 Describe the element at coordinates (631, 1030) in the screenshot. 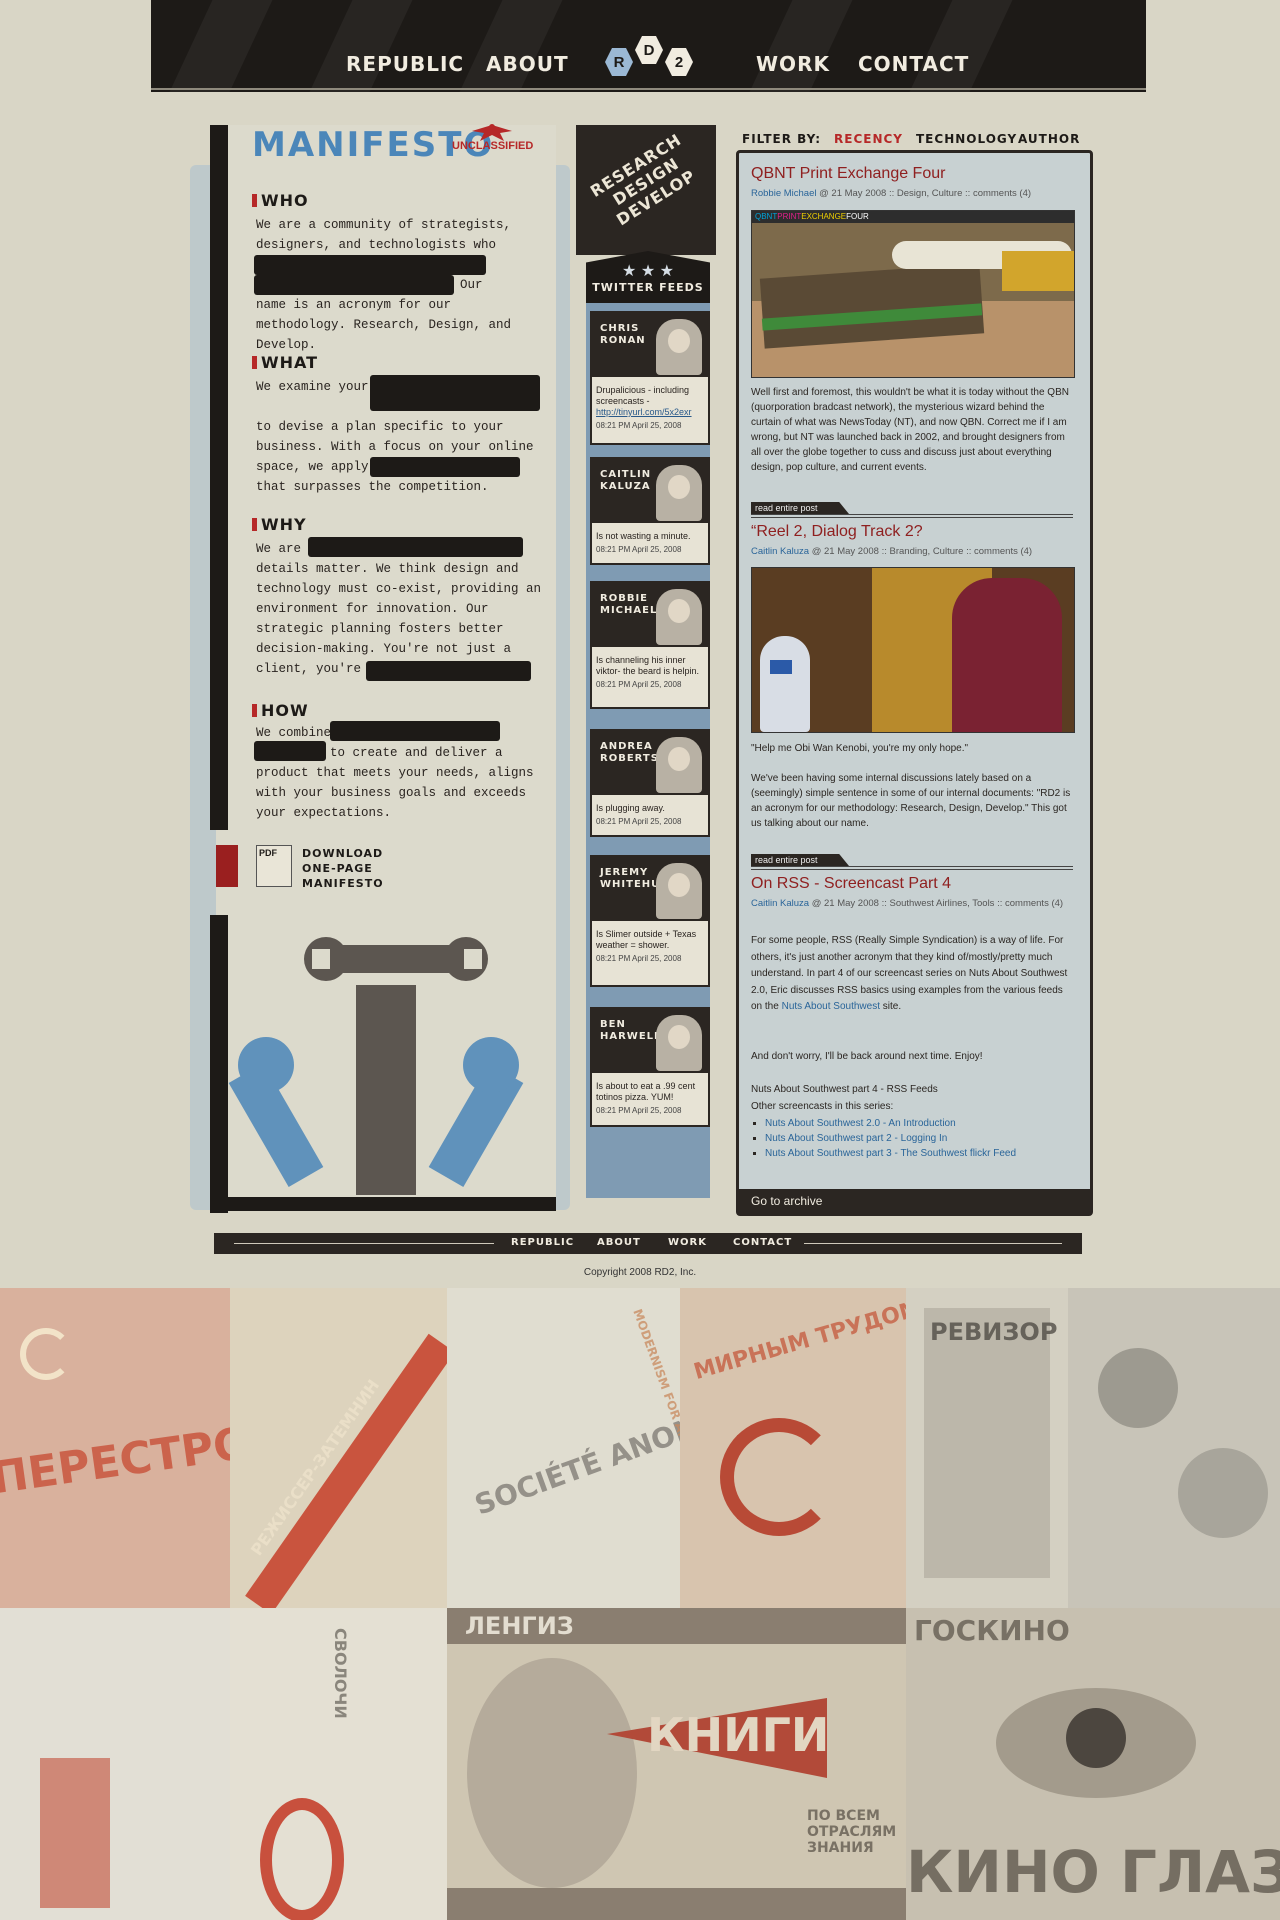

I see `tweet-author: Ben Harwell` at that location.